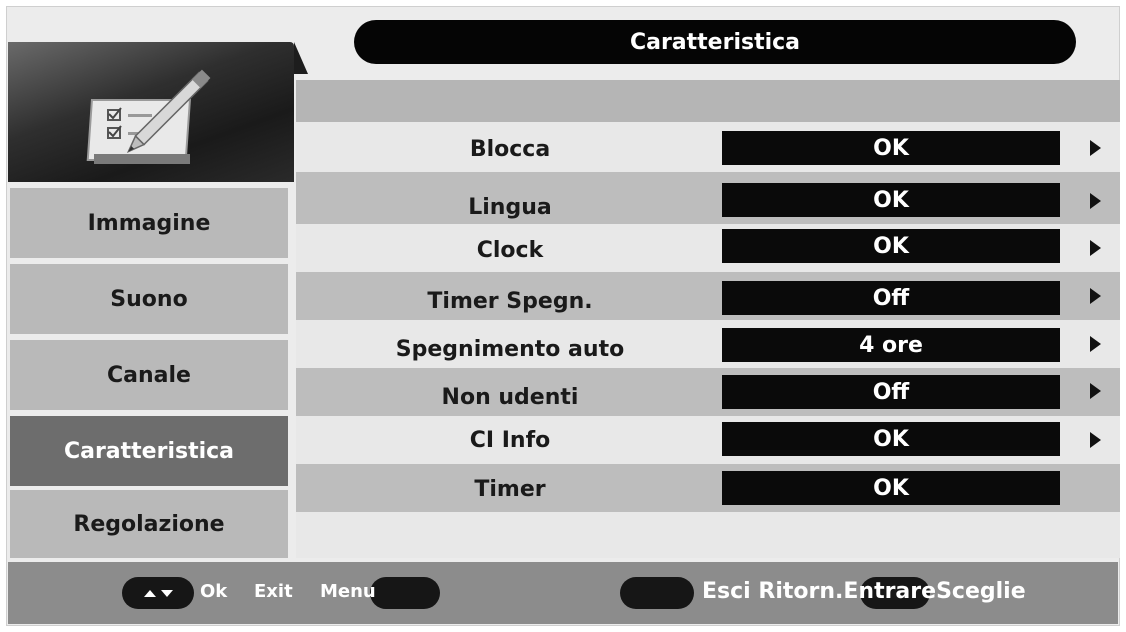  I want to click on sidebar-item-regolazione: Regolazione, so click(149, 524).